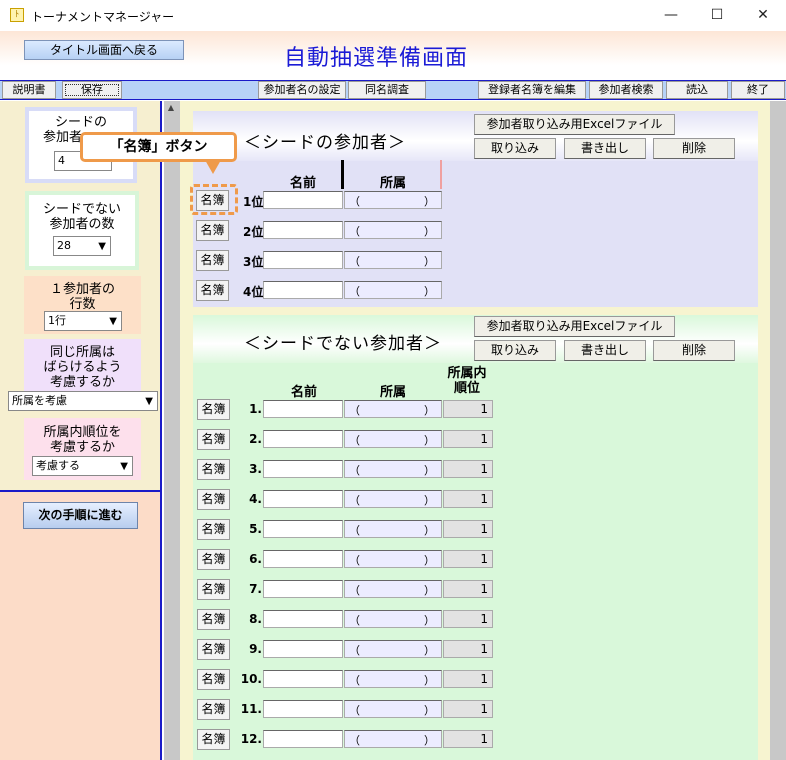  I want to click on nonseed-count-select: 28 ▼, so click(82, 246).